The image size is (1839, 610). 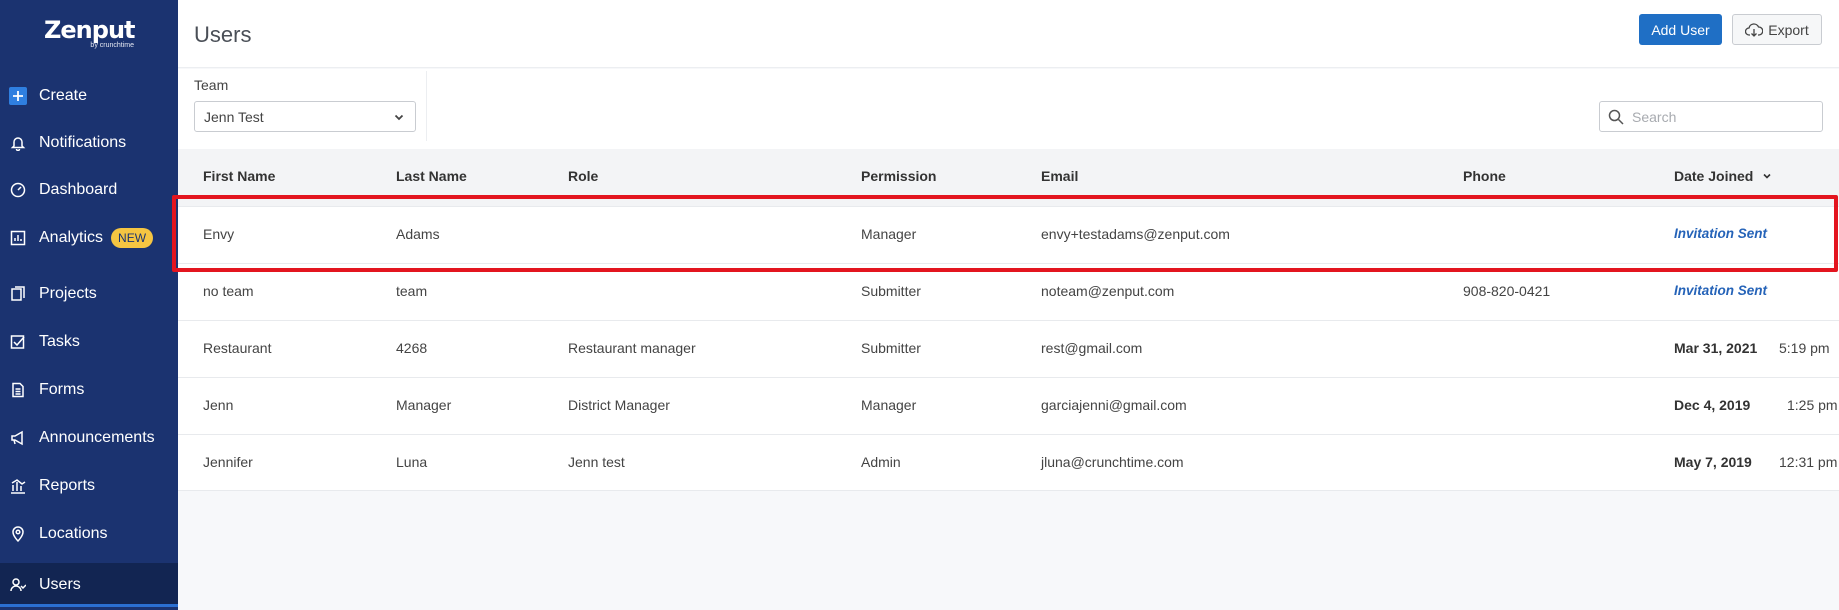 I want to click on megaphone-icon, so click(x=18, y=438).